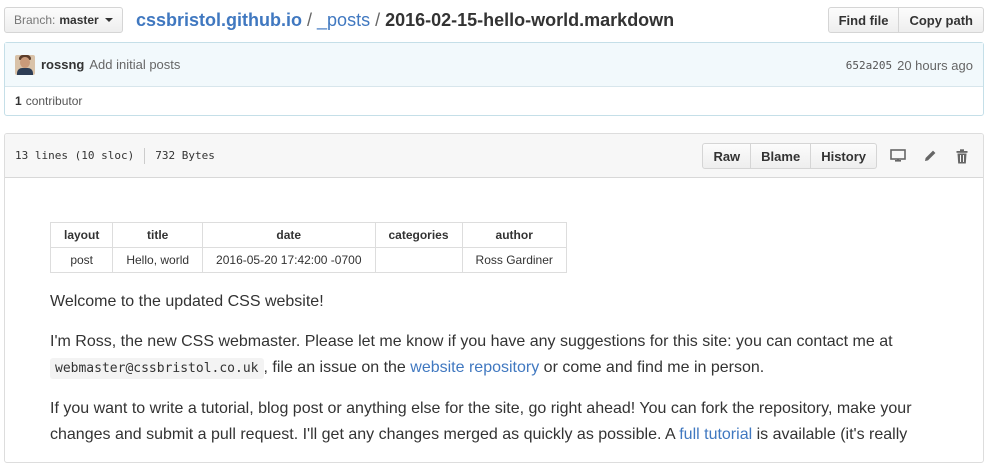 The height and width of the screenshot is (463, 990). What do you see at coordinates (157, 368) in the screenshot?
I see `email-code: webmaster@cssbristol.co.uk` at bounding box center [157, 368].